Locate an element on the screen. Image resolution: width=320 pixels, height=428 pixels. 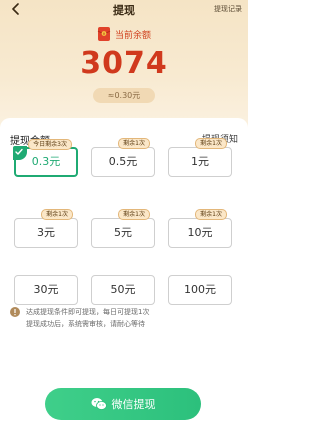
amount-option-100: 100元 is located at coordinates (200, 290).